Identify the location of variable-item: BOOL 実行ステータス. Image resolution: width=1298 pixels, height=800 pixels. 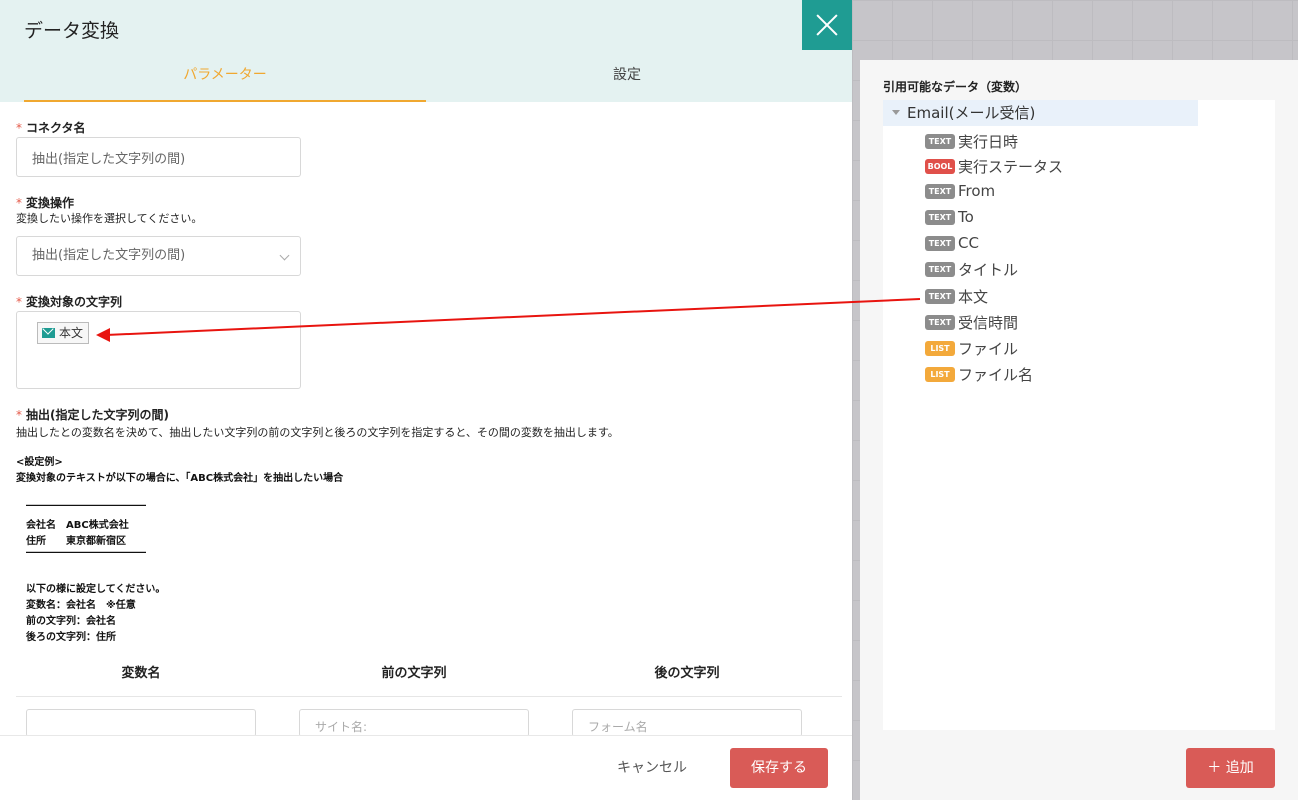
(994, 166).